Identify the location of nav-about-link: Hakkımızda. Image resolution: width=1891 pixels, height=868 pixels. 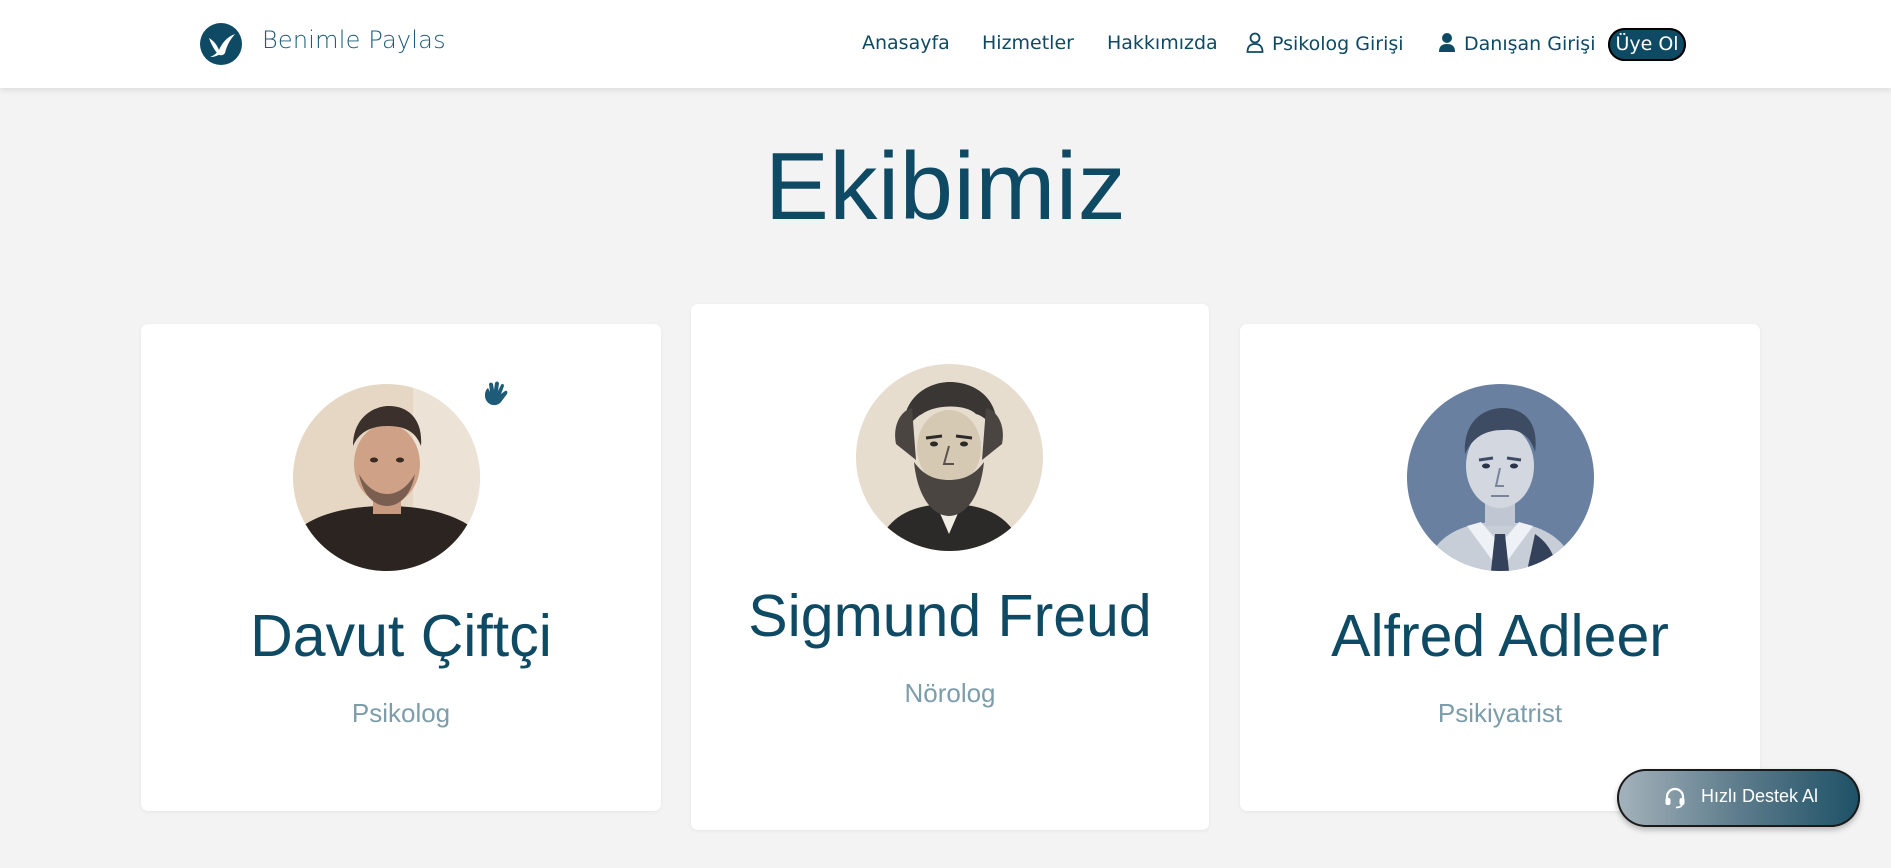
(1162, 43).